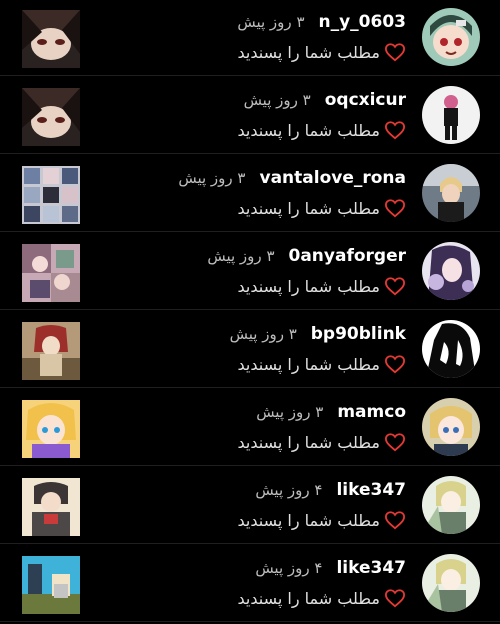 Image resolution: width=500 pixels, height=624 pixels. I want to click on notification-row: ۳ روز پیش 0anyaforger مطلب شما را پسندید, so click(250, 272).